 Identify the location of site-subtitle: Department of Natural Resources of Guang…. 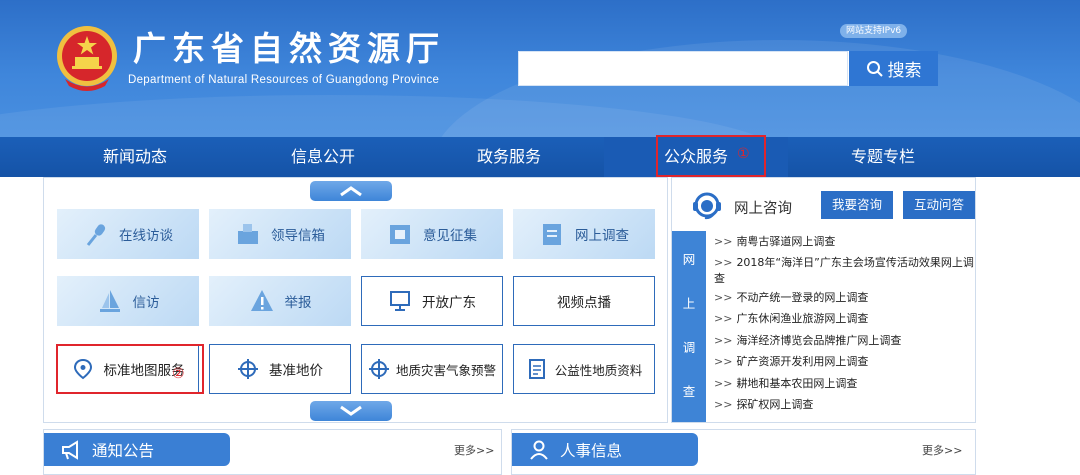
(284, 80).